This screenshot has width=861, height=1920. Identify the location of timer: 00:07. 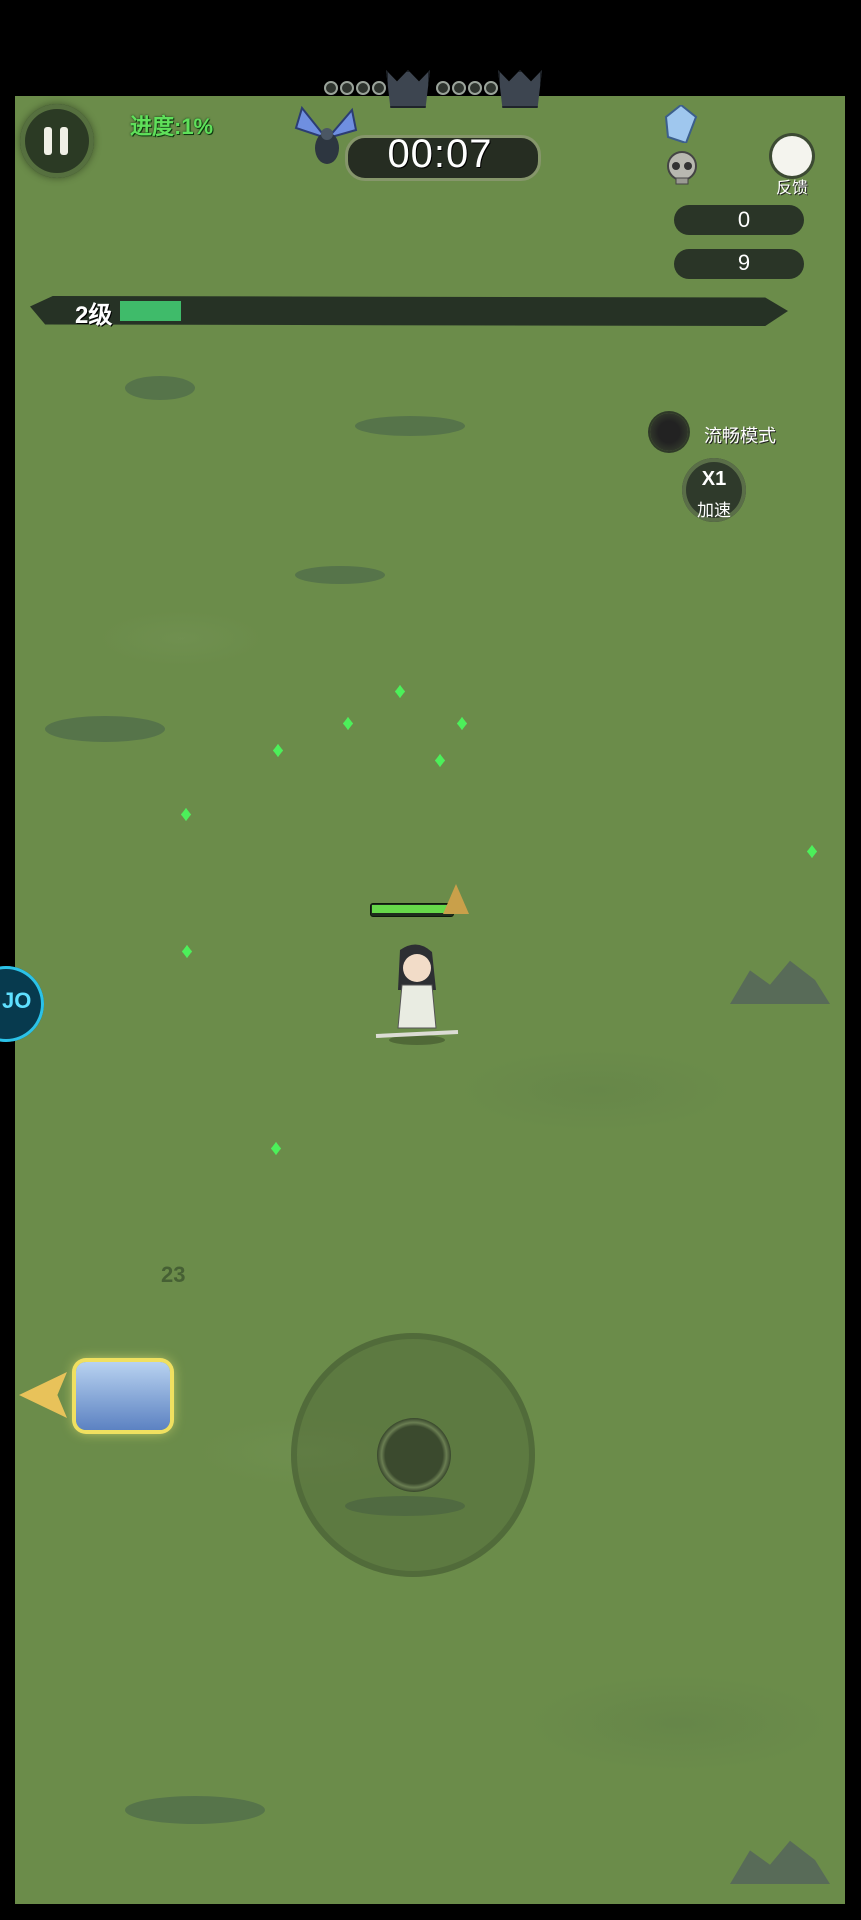
(440, 154).